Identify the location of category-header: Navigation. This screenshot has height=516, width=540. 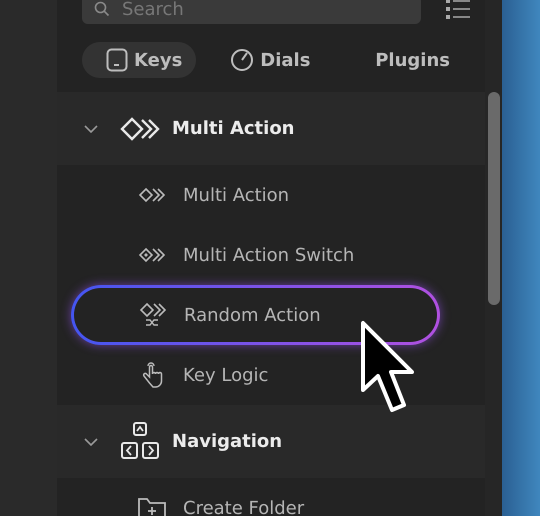
(271, 441).